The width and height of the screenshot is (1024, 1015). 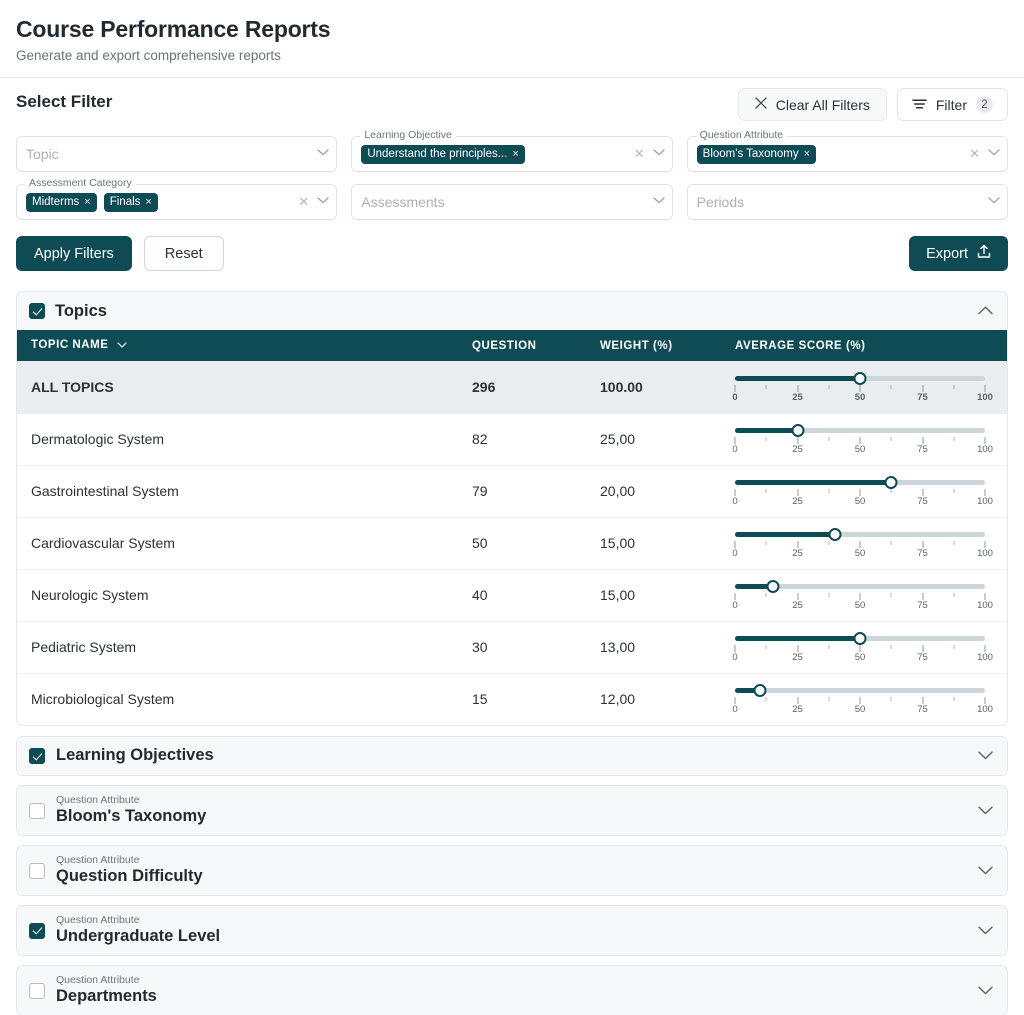 I want to click on chip-assessment-category-0: Midterms ×, so click(x=61, y=202).